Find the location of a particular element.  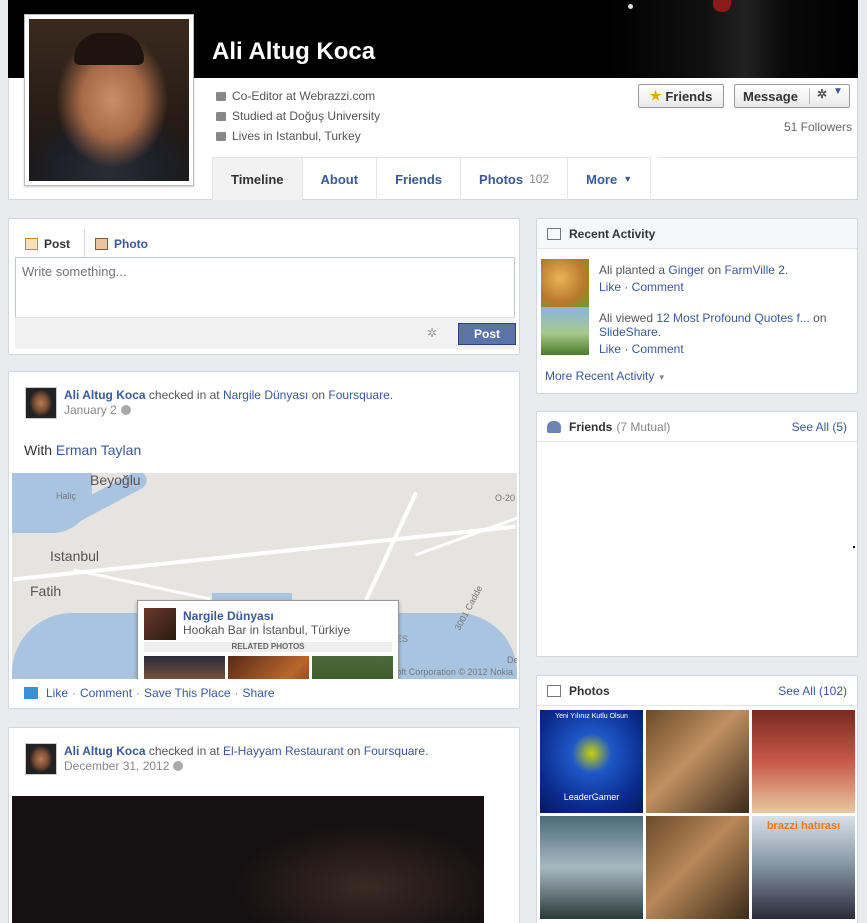

tab-about-label: About is located at coordinates (339, 179).